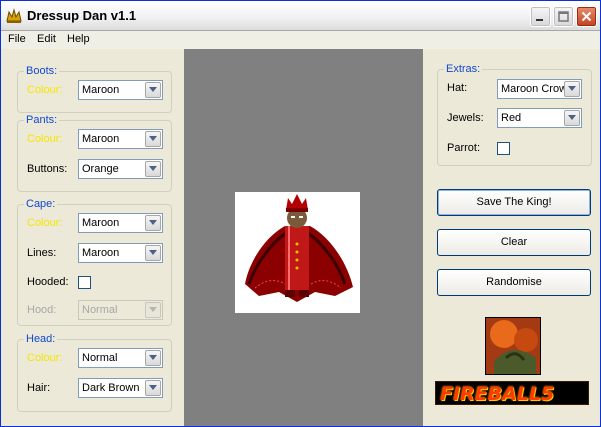  I want to click on pants-colour-value: Maroon, so click(101, 139).